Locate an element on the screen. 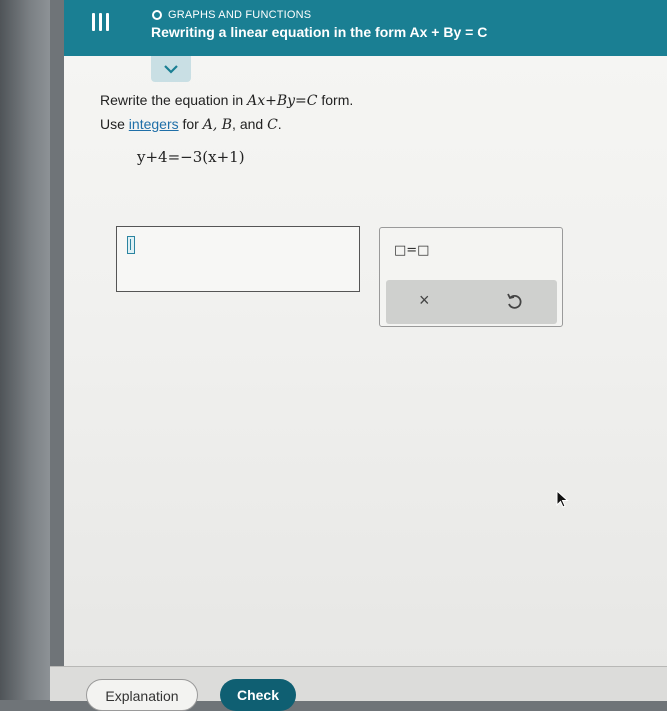 The image size is (667, 711). collapse-button is located at coordinates (171, 69).